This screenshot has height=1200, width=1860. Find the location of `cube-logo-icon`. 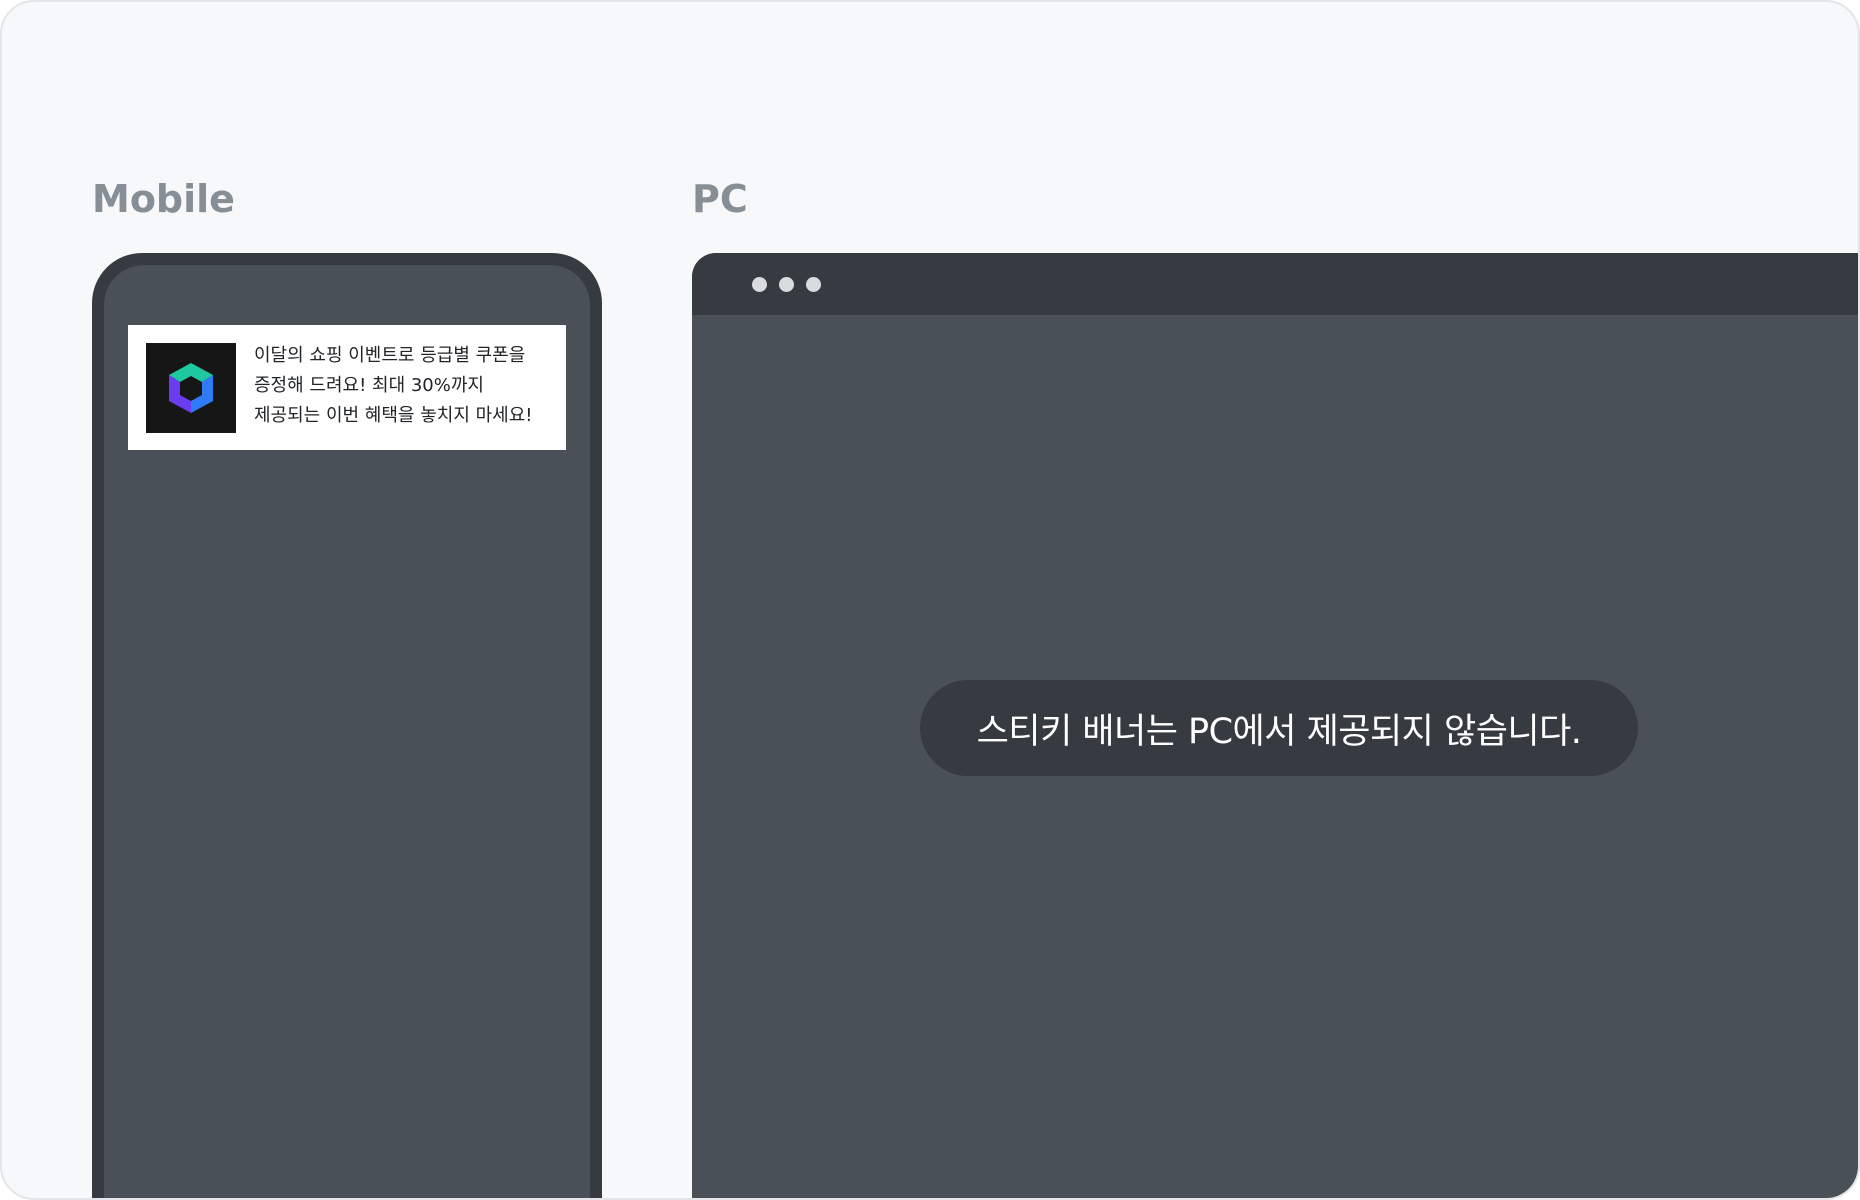

cube-logo-icon is located at coordinates (191, 388).